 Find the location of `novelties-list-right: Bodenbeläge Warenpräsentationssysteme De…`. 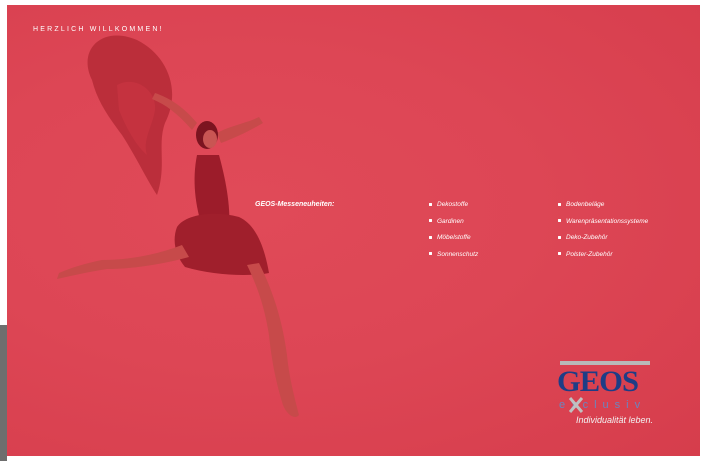

novelties-list-right: Bodenbeläge Warenpräsentationssysteme De… is located at coordinates (603, 234).